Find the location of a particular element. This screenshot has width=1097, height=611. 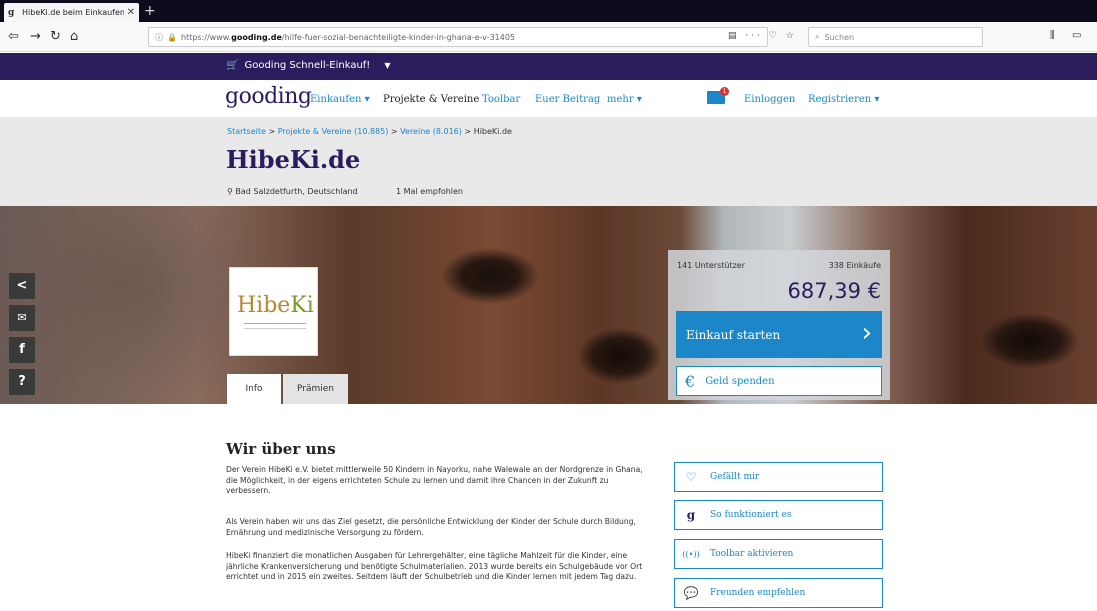

donate-label: Geld spenden is located at coordinates (740, 381).